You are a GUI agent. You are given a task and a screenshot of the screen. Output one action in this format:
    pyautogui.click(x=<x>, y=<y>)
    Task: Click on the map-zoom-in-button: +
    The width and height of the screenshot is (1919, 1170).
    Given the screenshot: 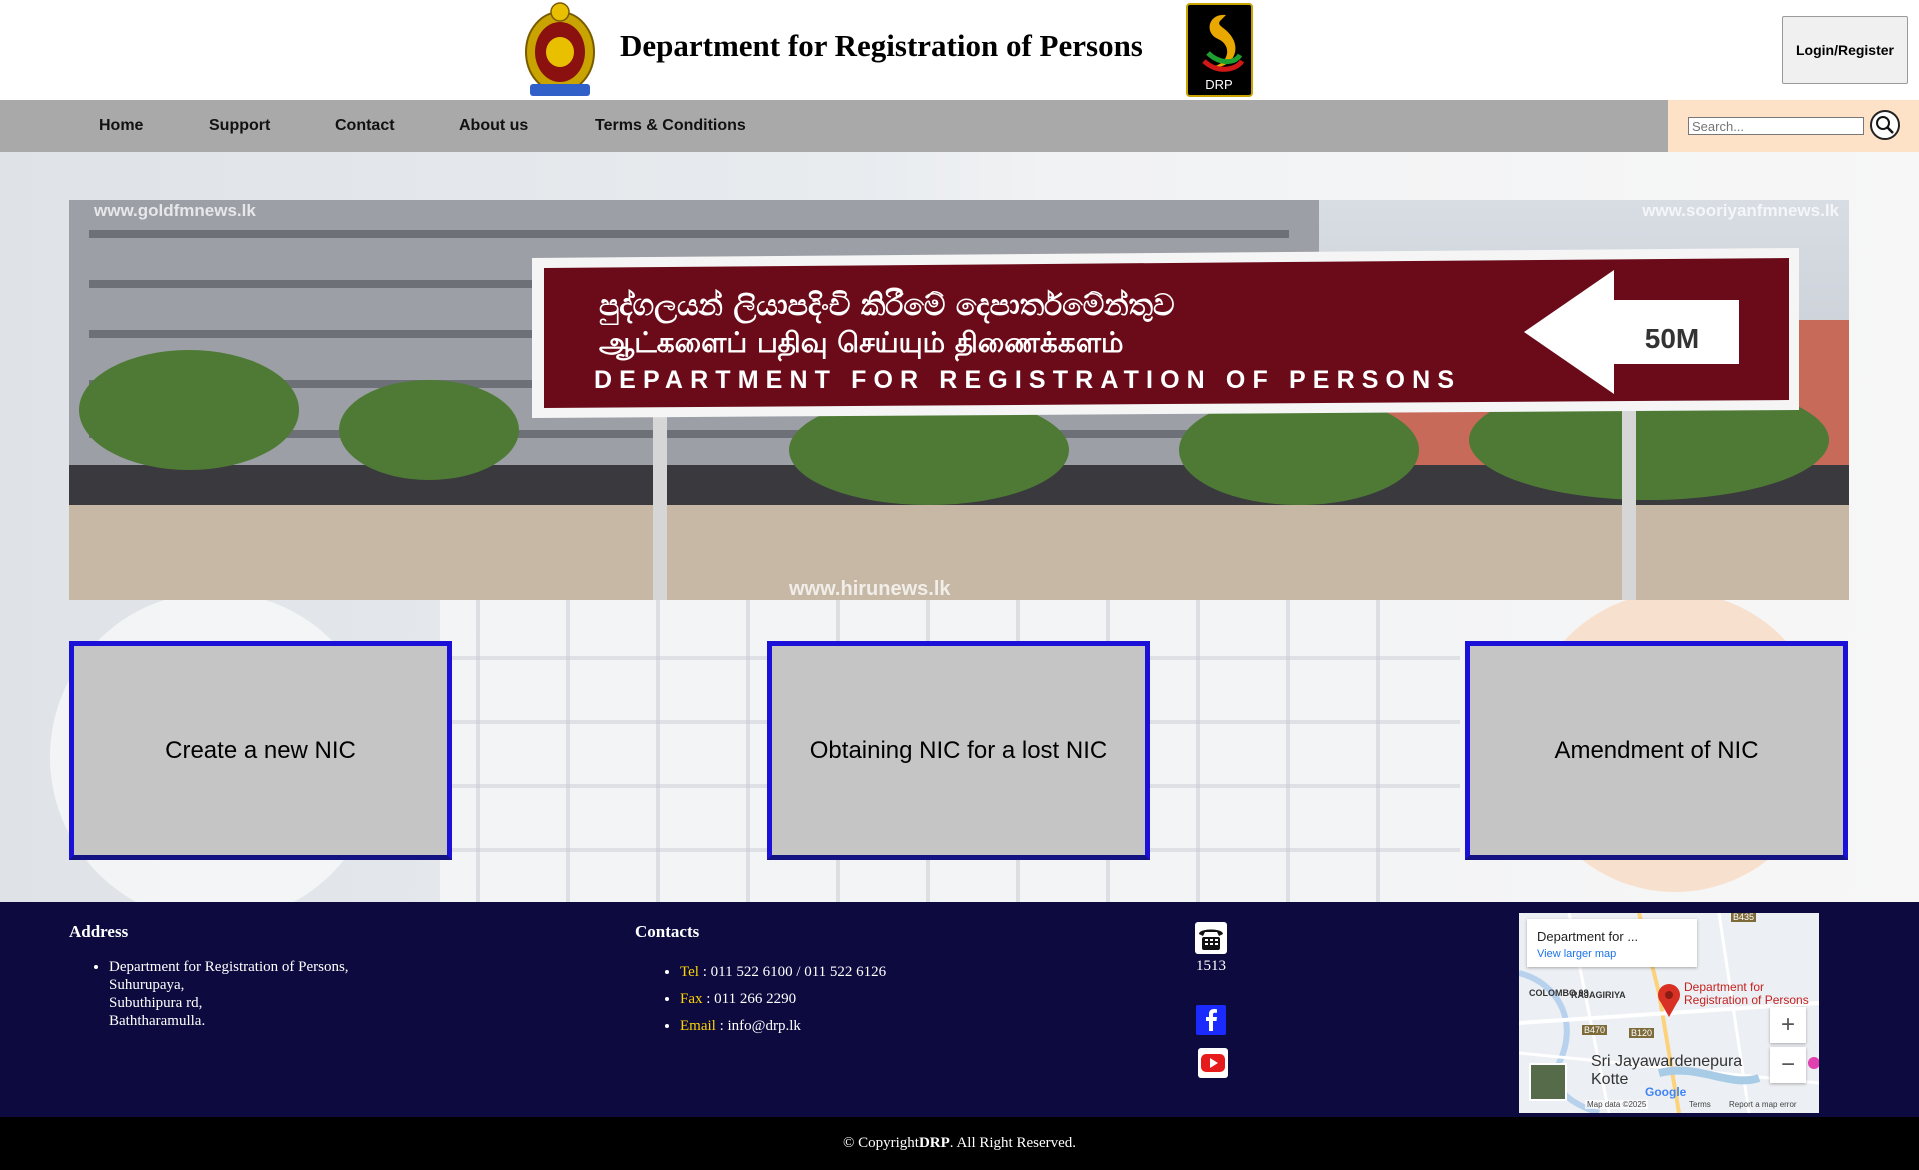 What is the action you would take?
    pyautogui.click(x=1788, y=1025)
    